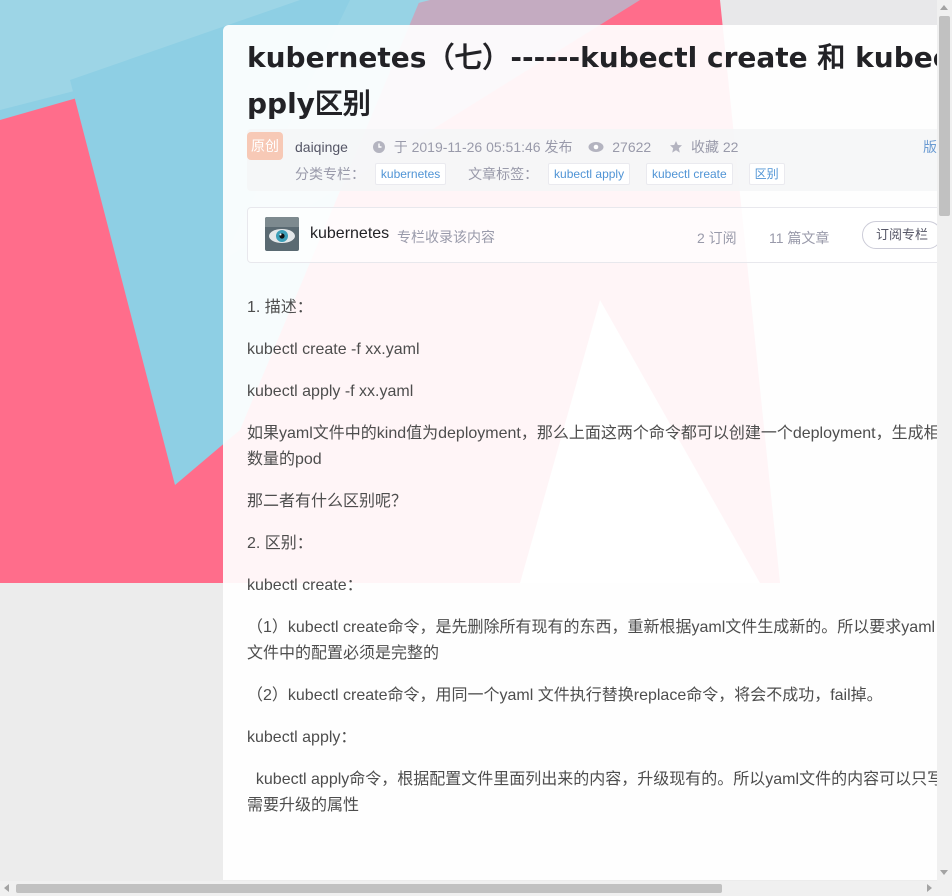 This screenshot has height=896, width=952. I want to click on category-label: 分类专栏：, so click(330, 174).